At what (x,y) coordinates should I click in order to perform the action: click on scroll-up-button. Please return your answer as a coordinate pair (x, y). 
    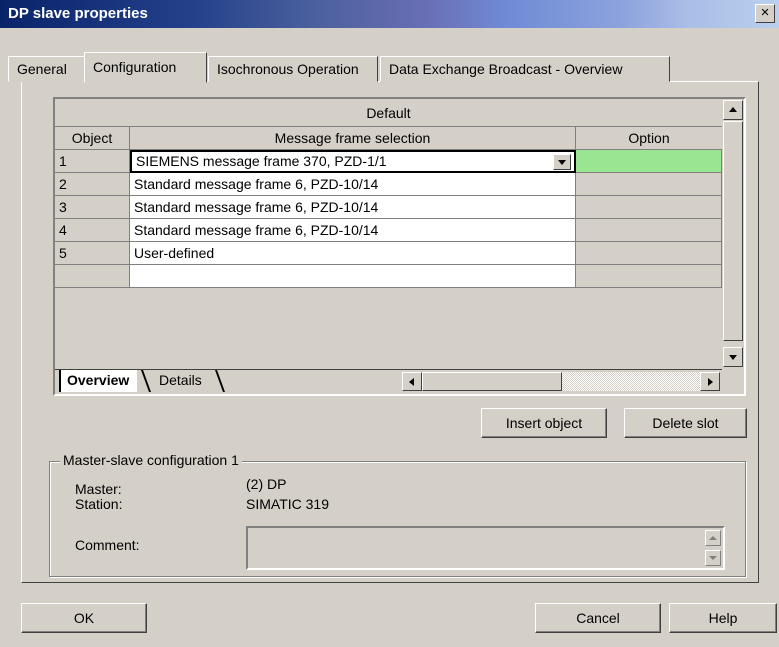
    Looking at the image, I should click on (733, 110).